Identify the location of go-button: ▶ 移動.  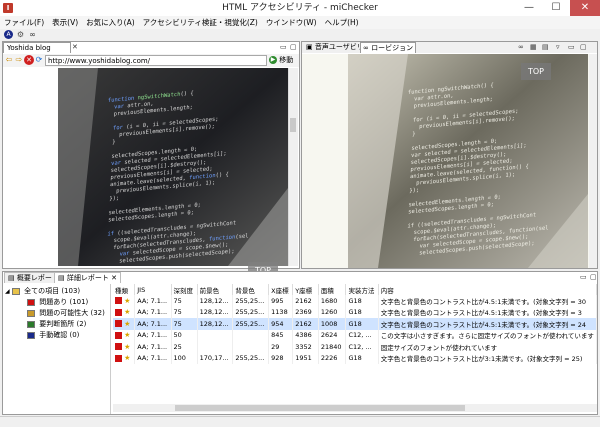
(283, 60).